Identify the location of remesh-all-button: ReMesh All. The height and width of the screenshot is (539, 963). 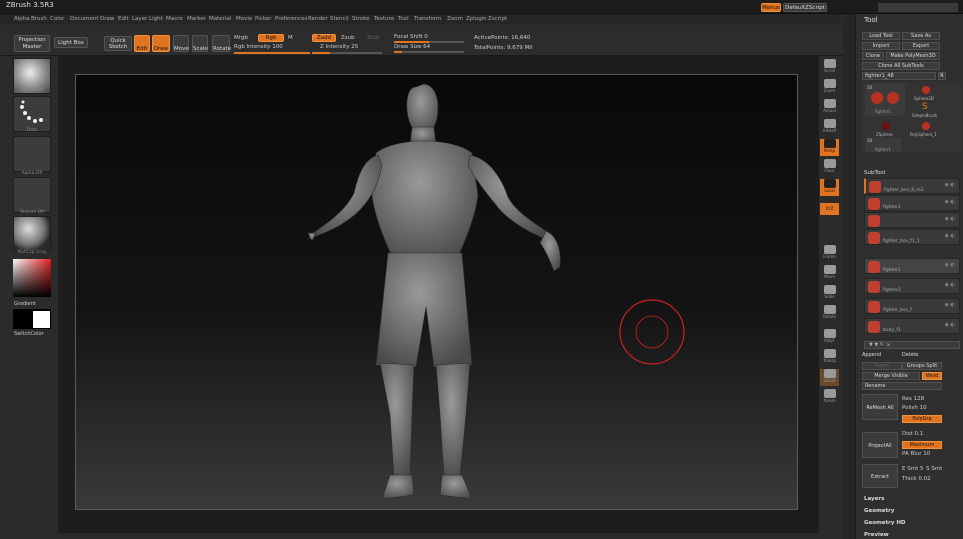
(880, 407).